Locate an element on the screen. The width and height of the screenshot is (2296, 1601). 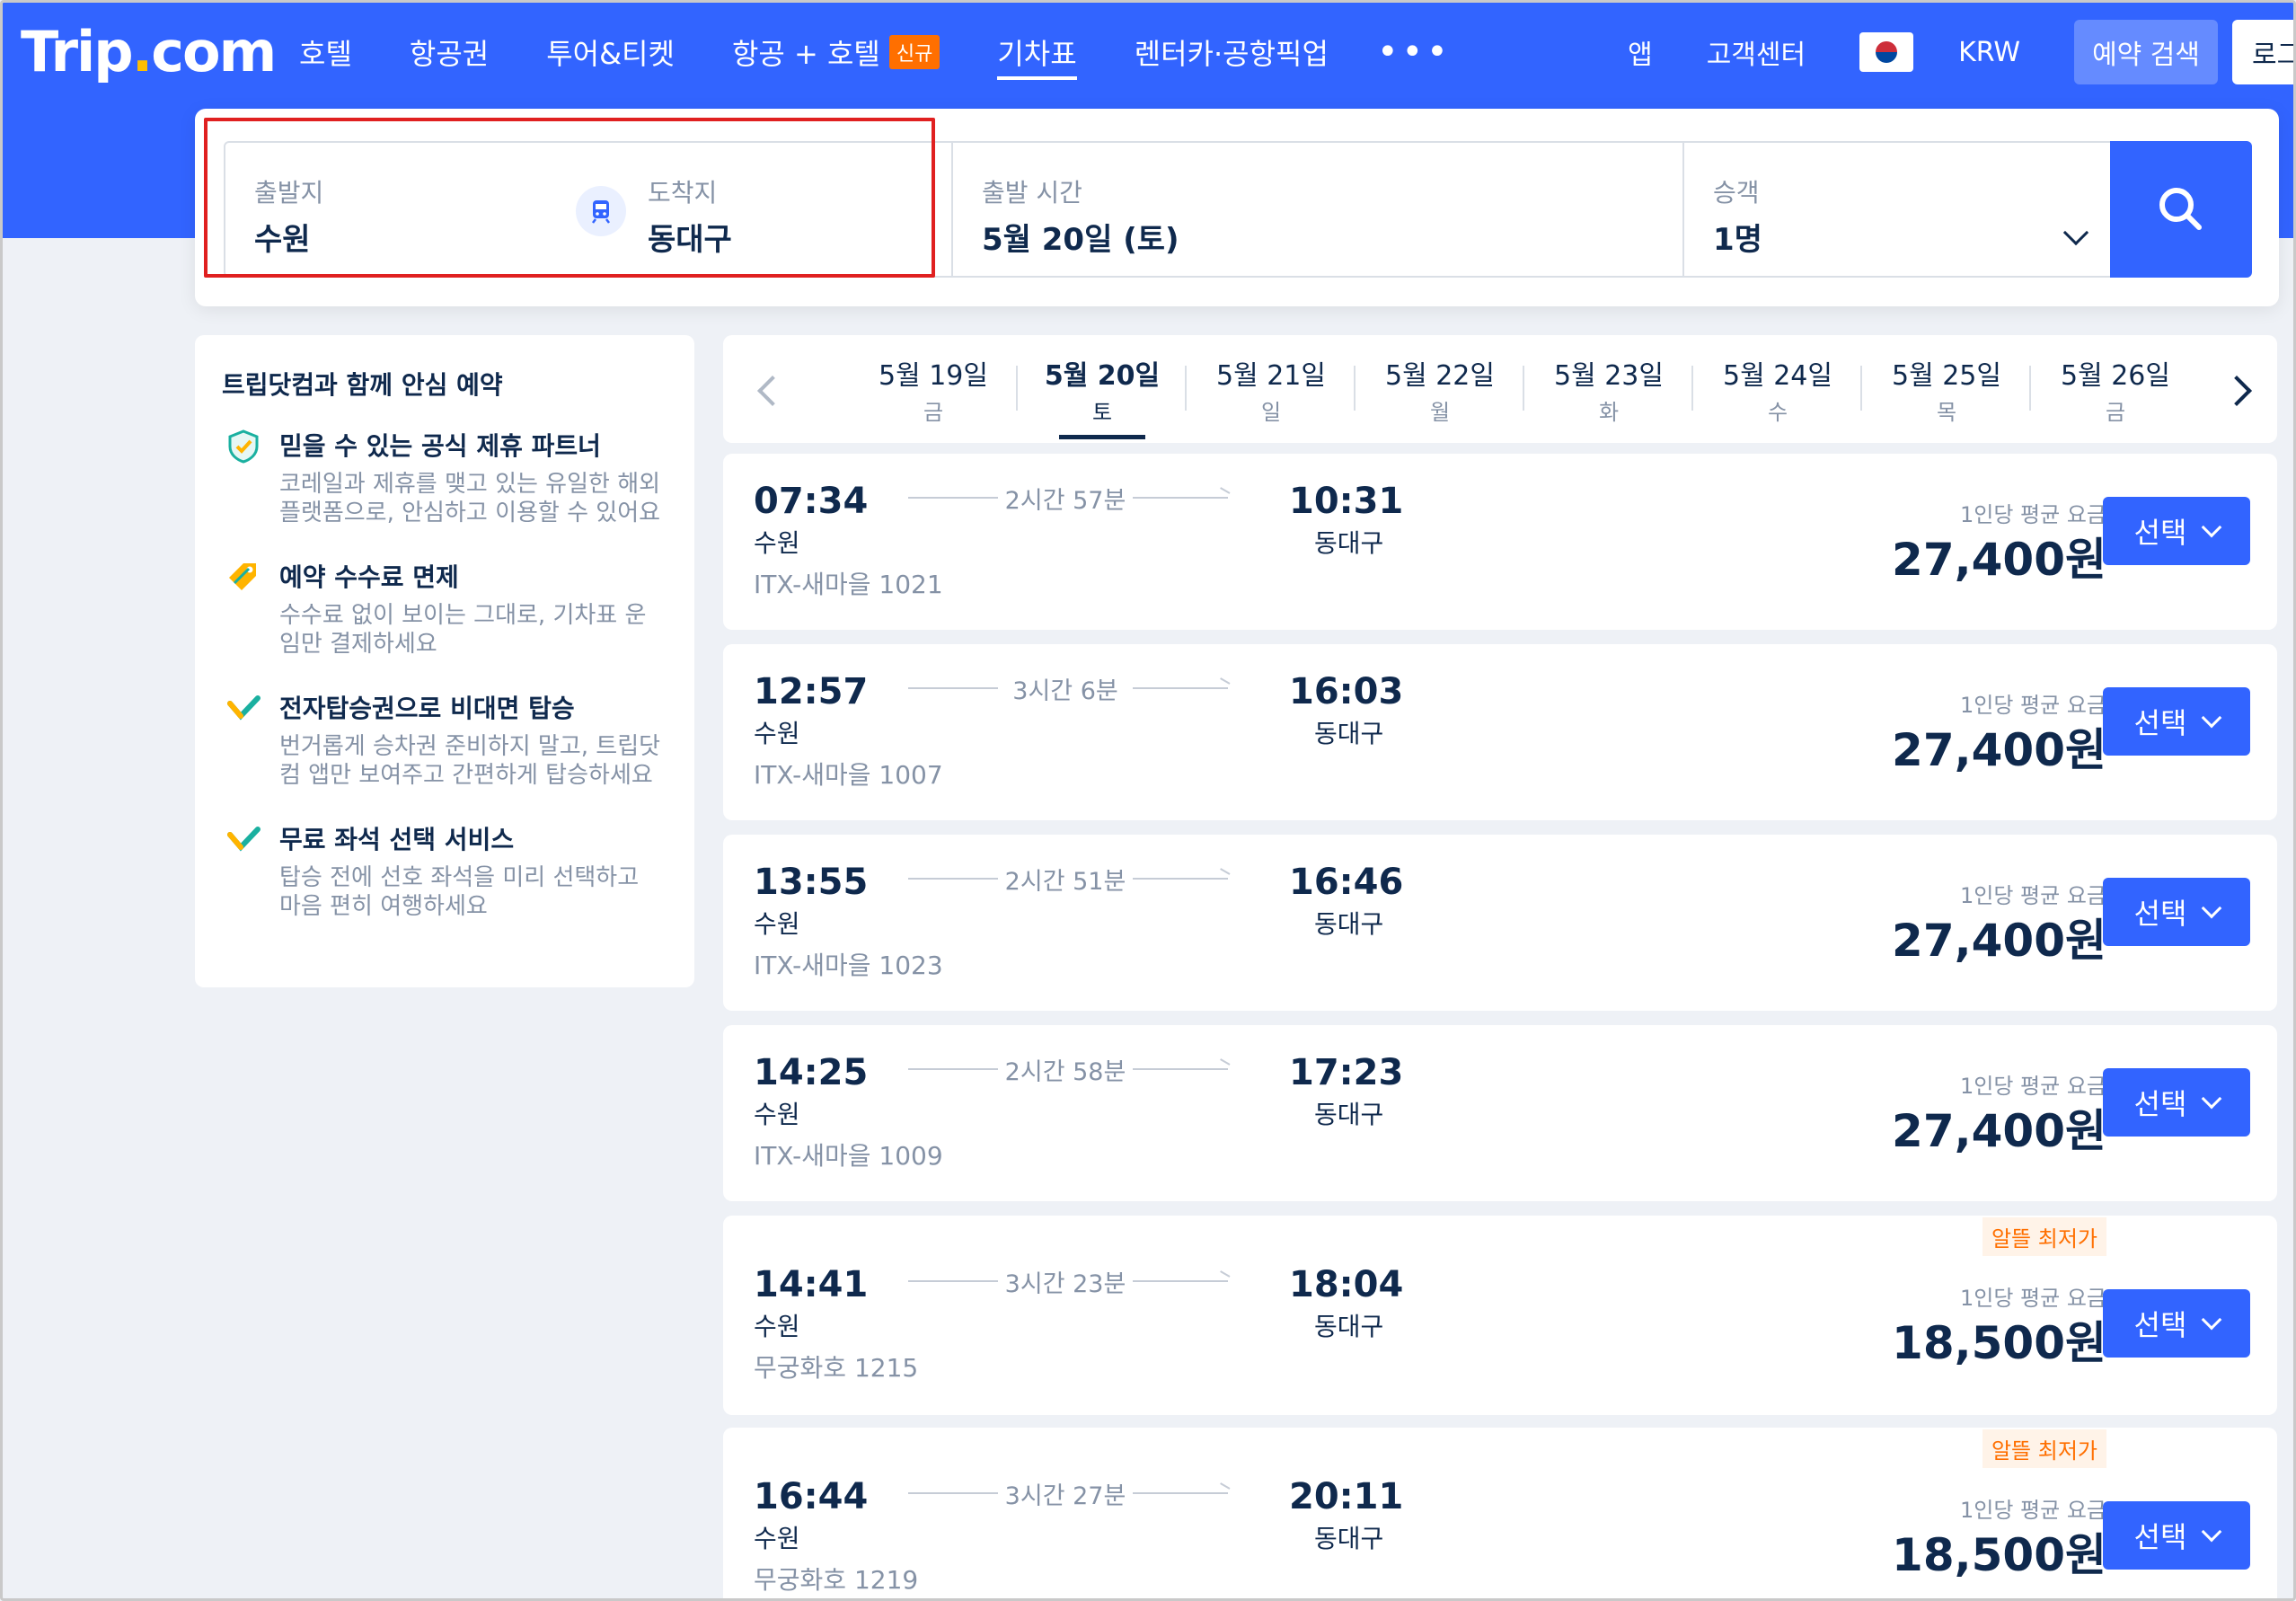
departure-time: 12:57 is located at coordinates (811, 691).